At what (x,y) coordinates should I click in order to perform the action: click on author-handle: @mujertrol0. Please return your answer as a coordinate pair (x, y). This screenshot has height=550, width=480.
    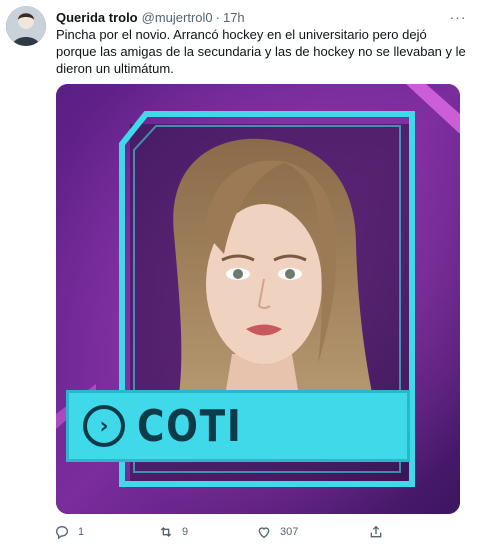
    Looking at the image, I should click on (177, 17).